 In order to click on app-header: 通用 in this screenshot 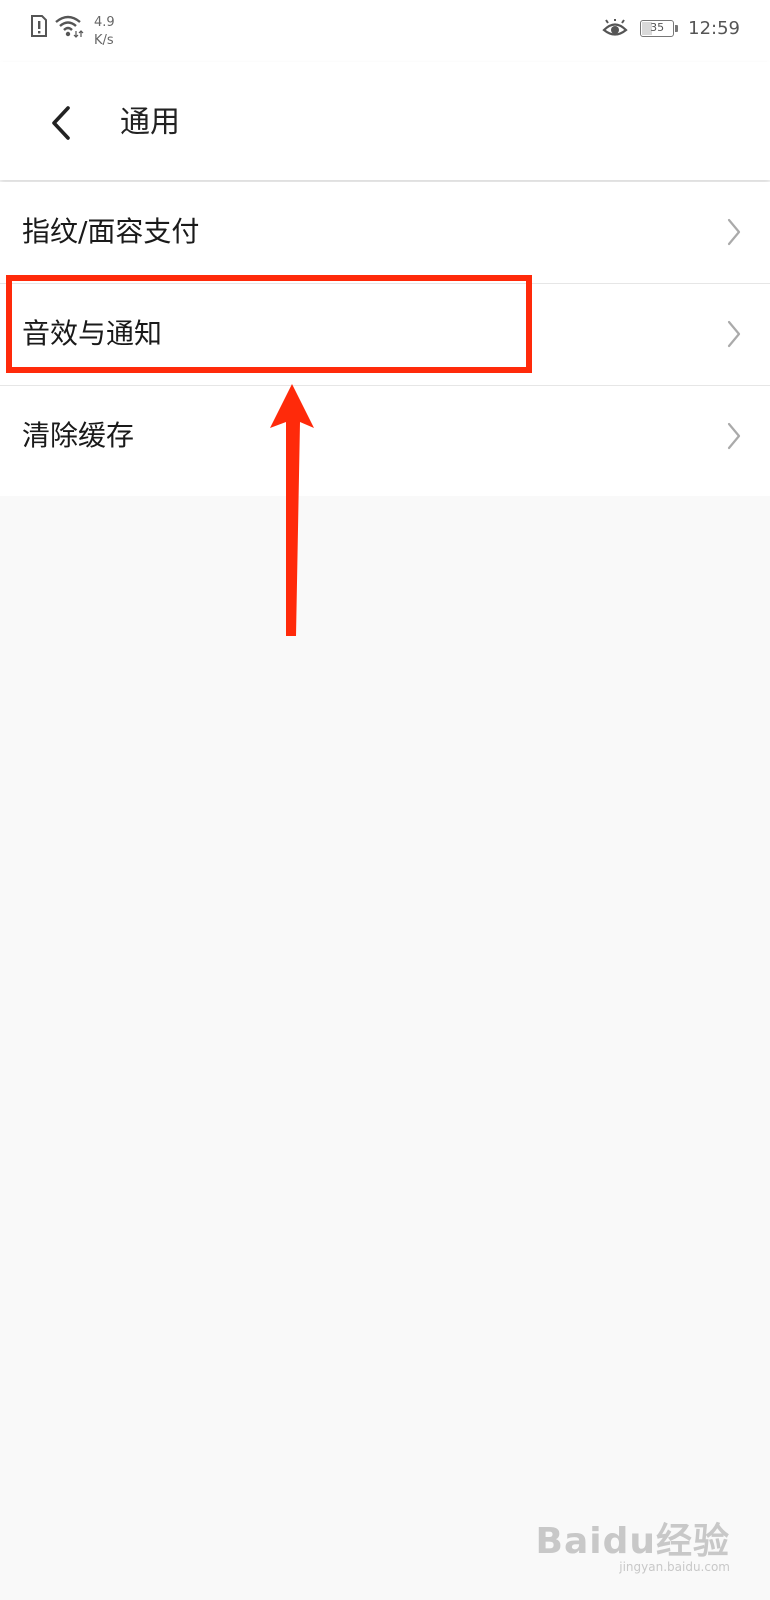, I will do `click(385, 121)`.